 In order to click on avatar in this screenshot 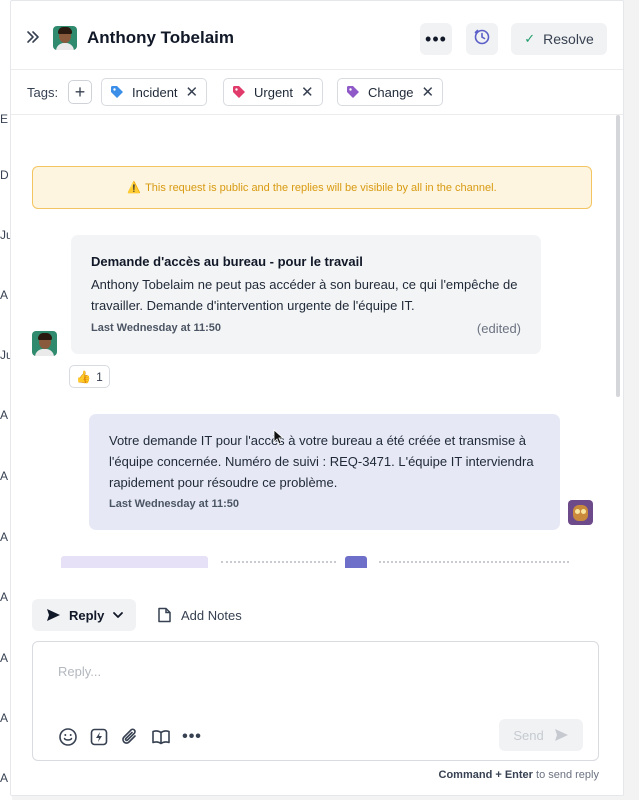, I will do `click(65, 38)`.